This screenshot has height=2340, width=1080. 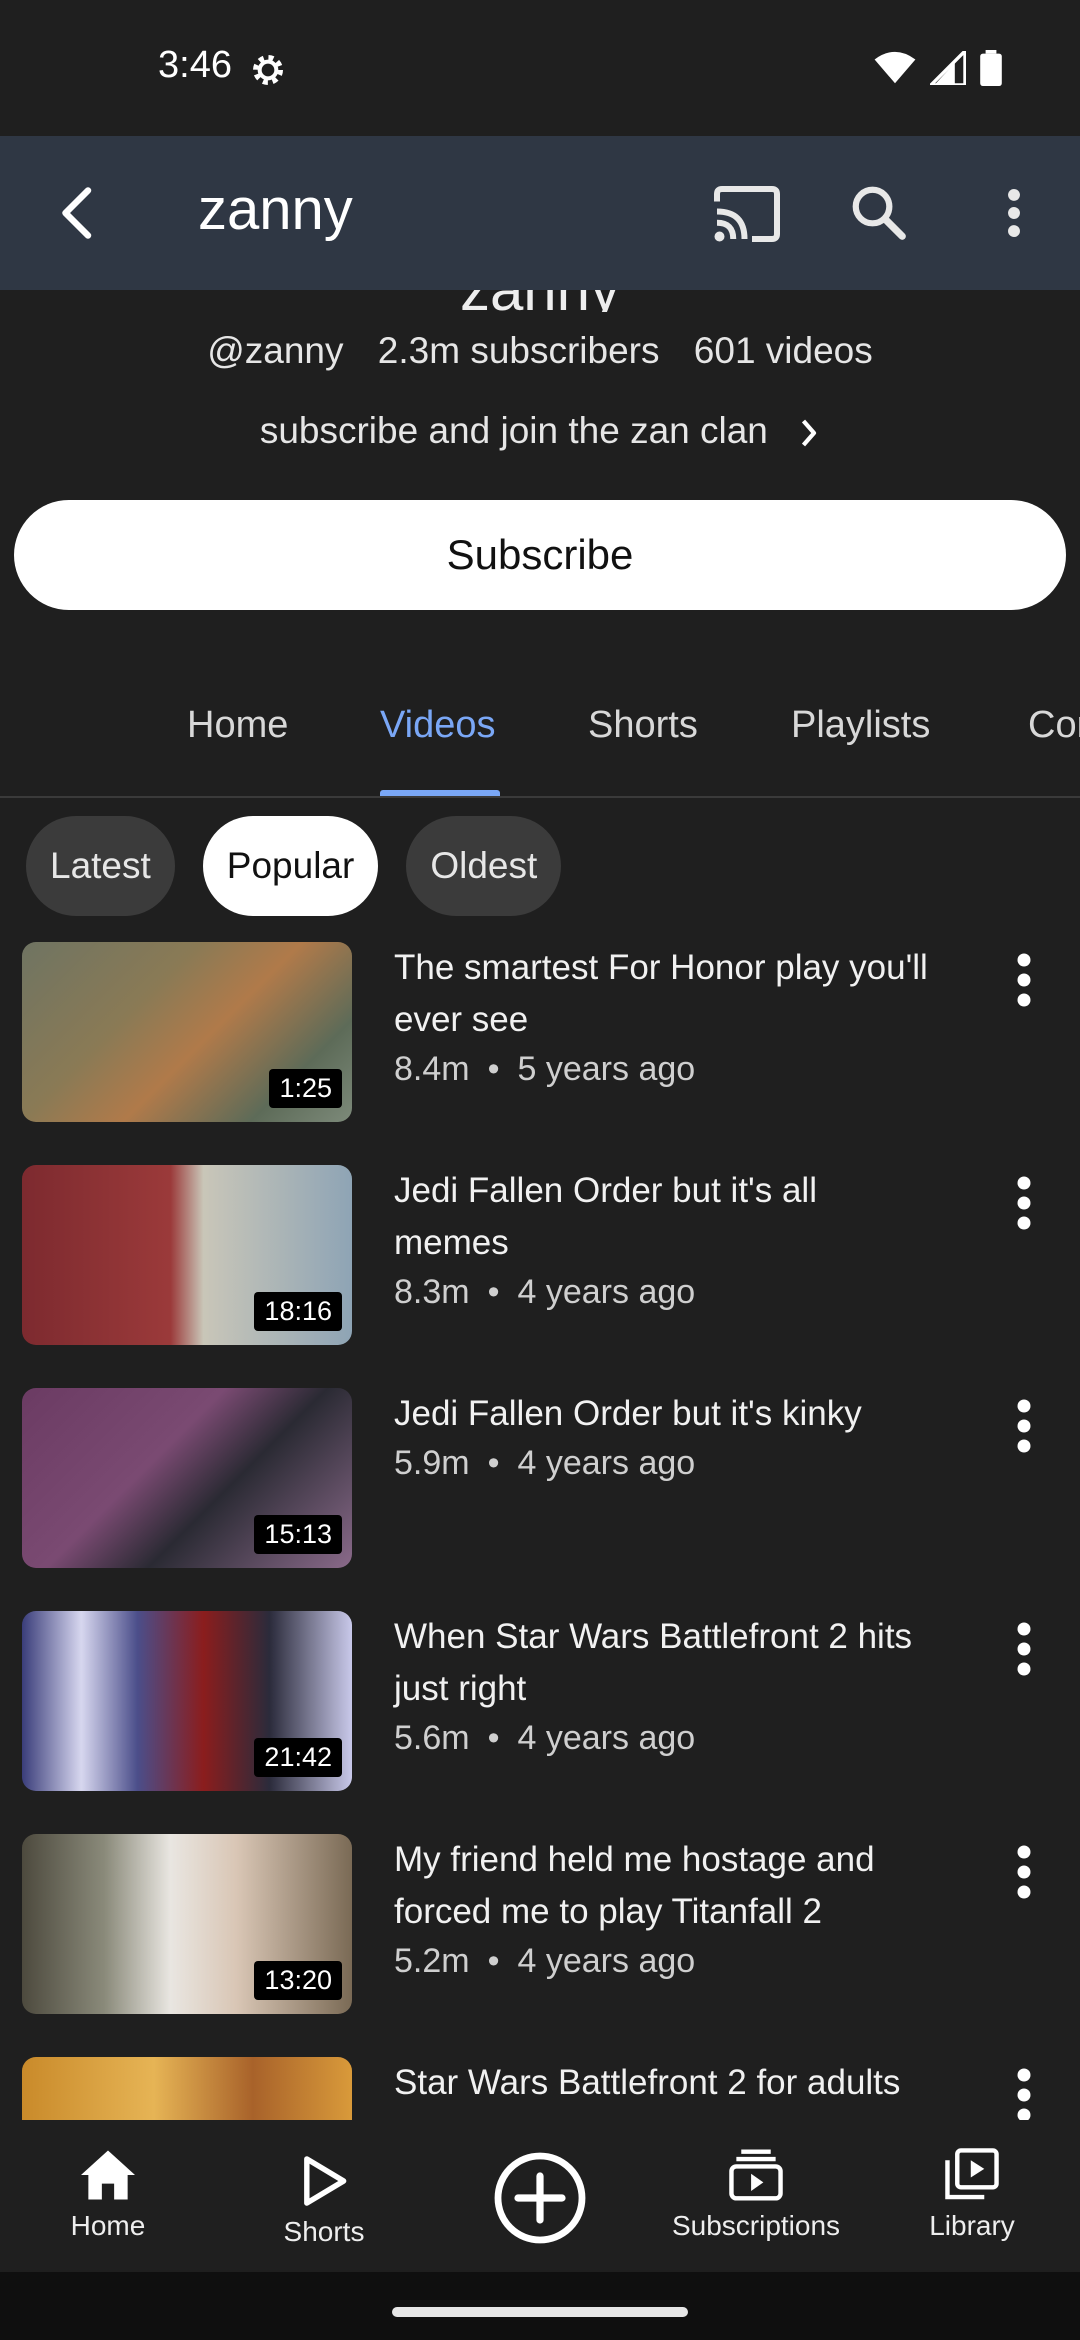 I want to click on video-views: 5.9m, so click(x=432, y=1463).